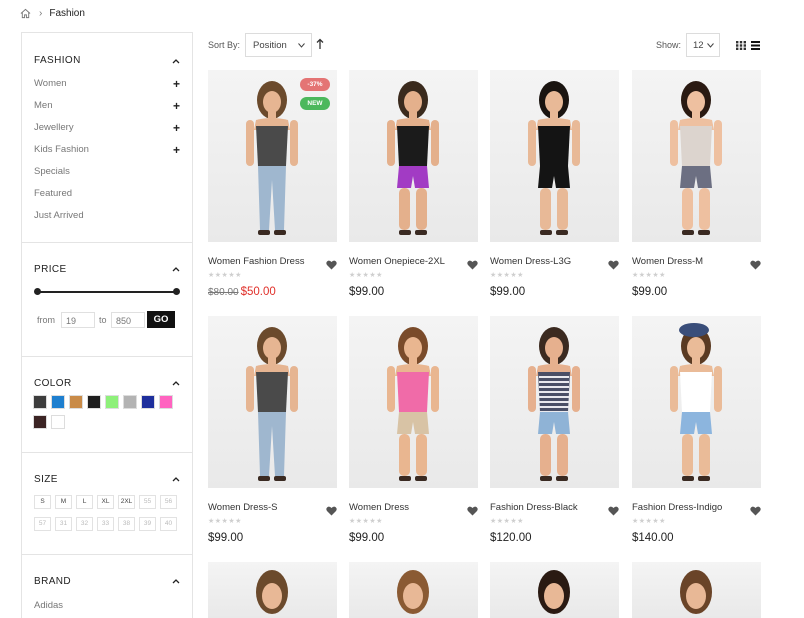 This screenshot has height=618, width=804. Describe the element at coordinates (25, 13) in the screenshot. I see `home-icon` at that location.